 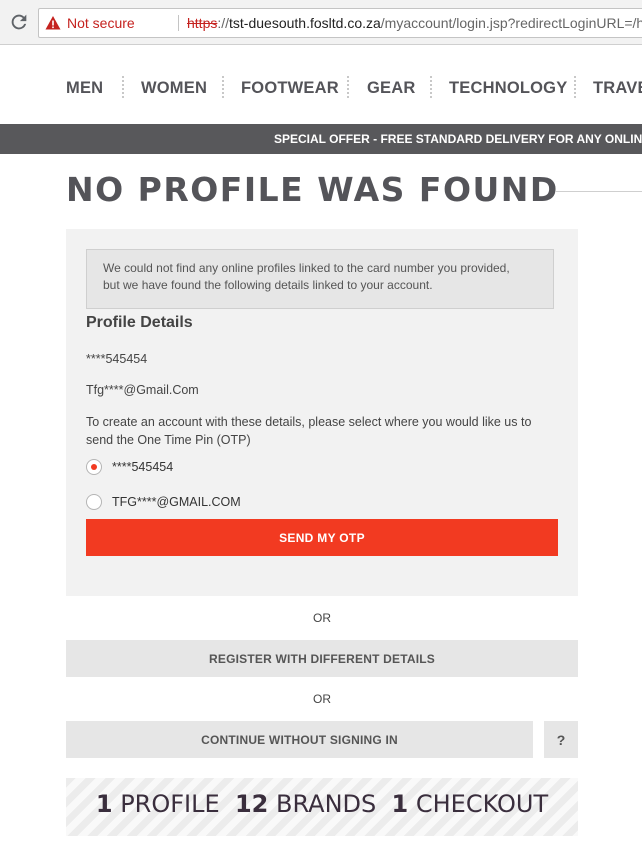 I want to click on otp-option-email: TFG****@GMAIL.COM, so click(x=163, y=502).